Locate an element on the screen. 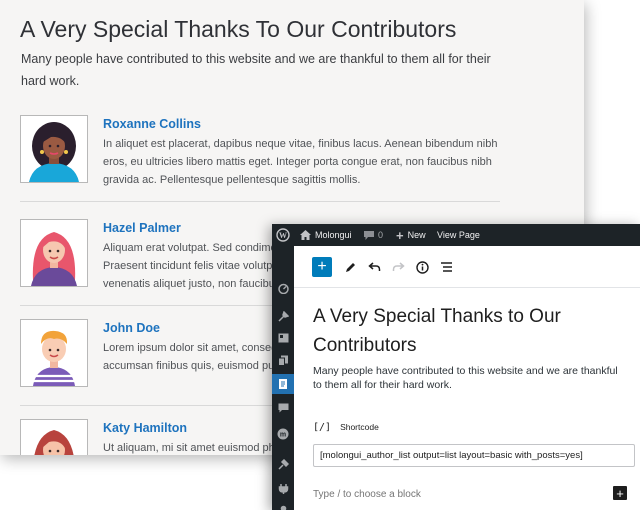  add-block-button: + is located at coordinates (620, 493).